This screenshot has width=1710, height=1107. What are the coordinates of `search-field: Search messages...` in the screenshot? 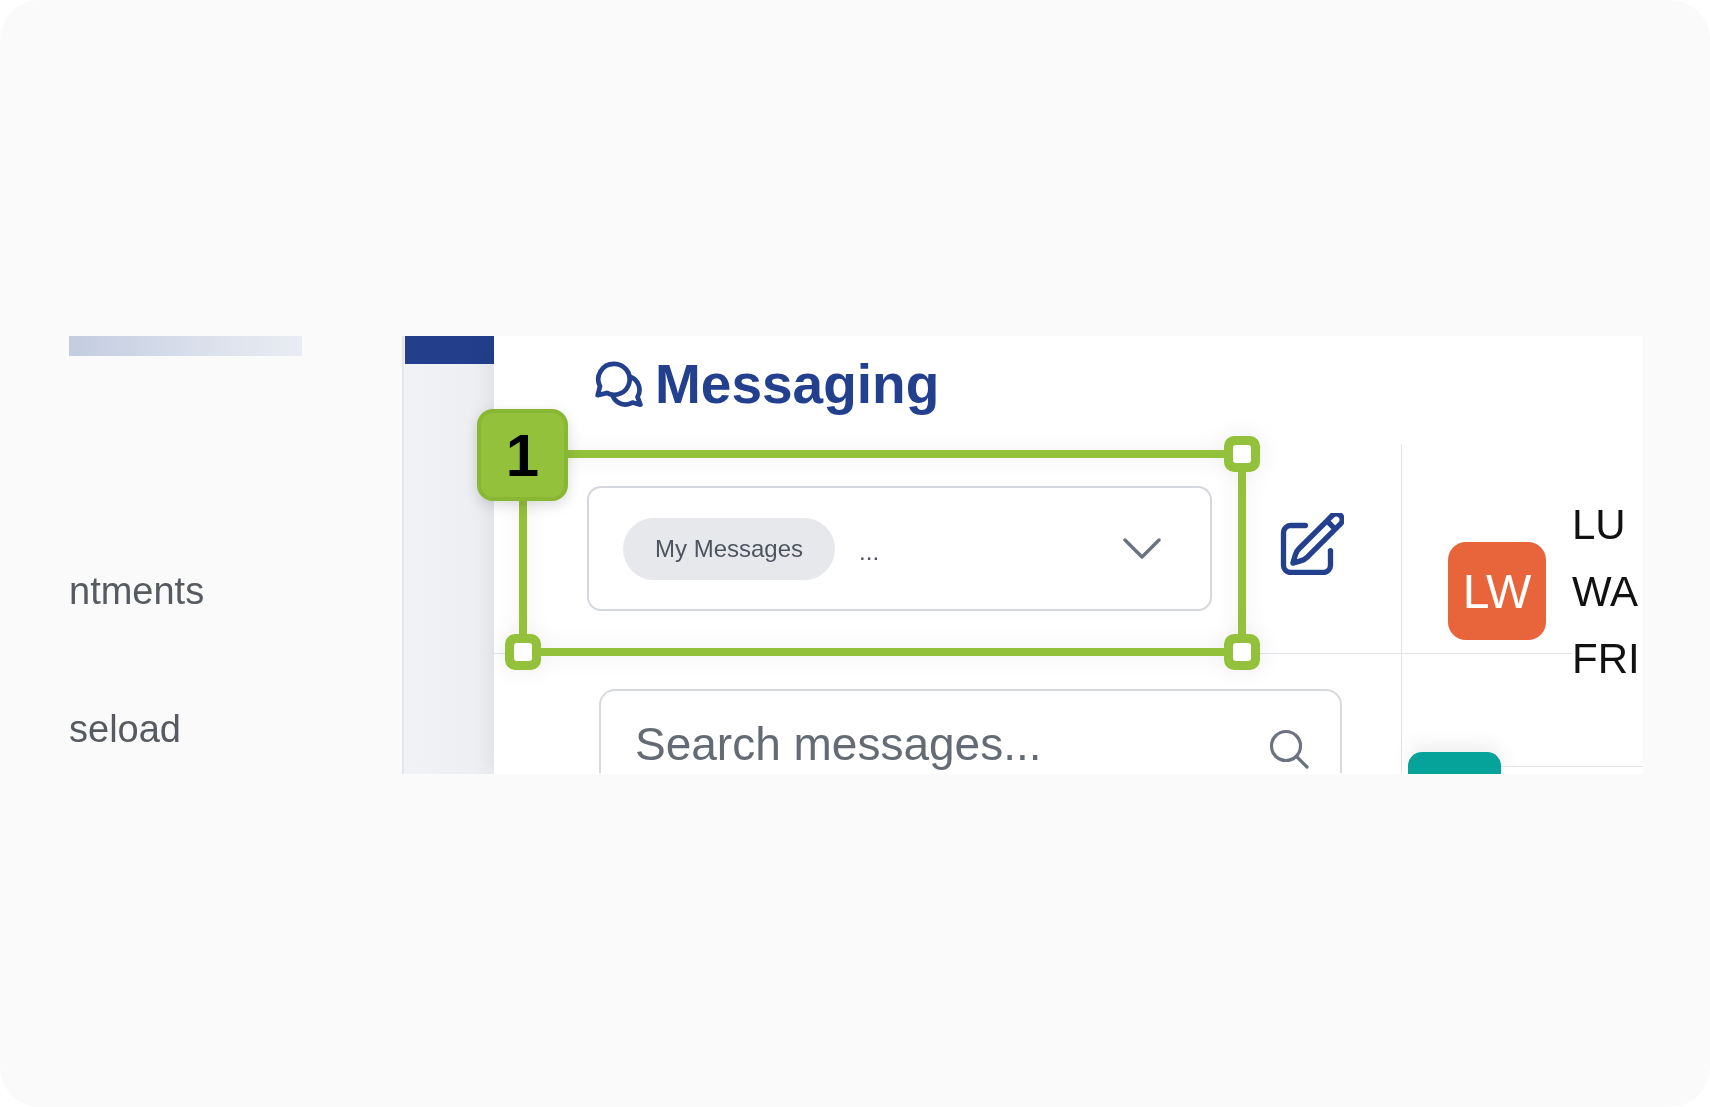 It's located at (970, 731).